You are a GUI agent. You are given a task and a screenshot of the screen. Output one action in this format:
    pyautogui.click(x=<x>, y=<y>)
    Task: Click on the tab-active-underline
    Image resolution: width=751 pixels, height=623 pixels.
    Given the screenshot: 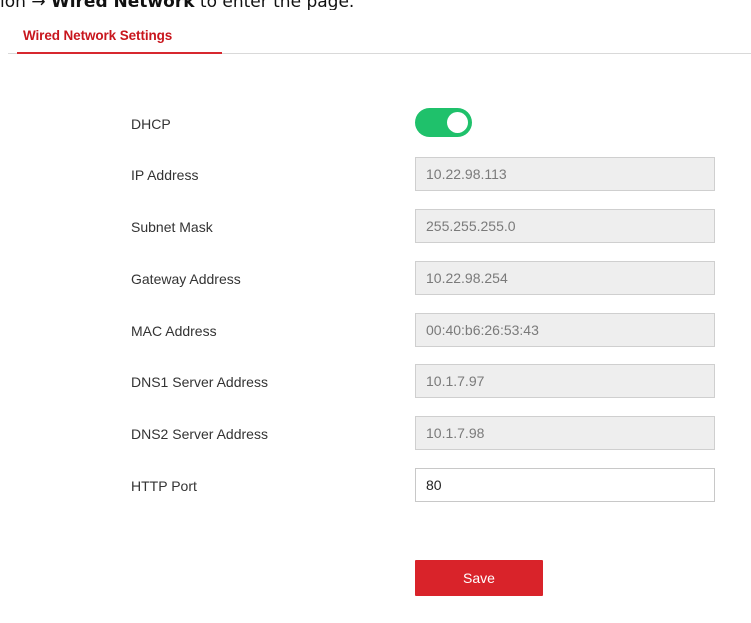 What is the action you would take?
    pyautogui.click(x=119, y=53)
    